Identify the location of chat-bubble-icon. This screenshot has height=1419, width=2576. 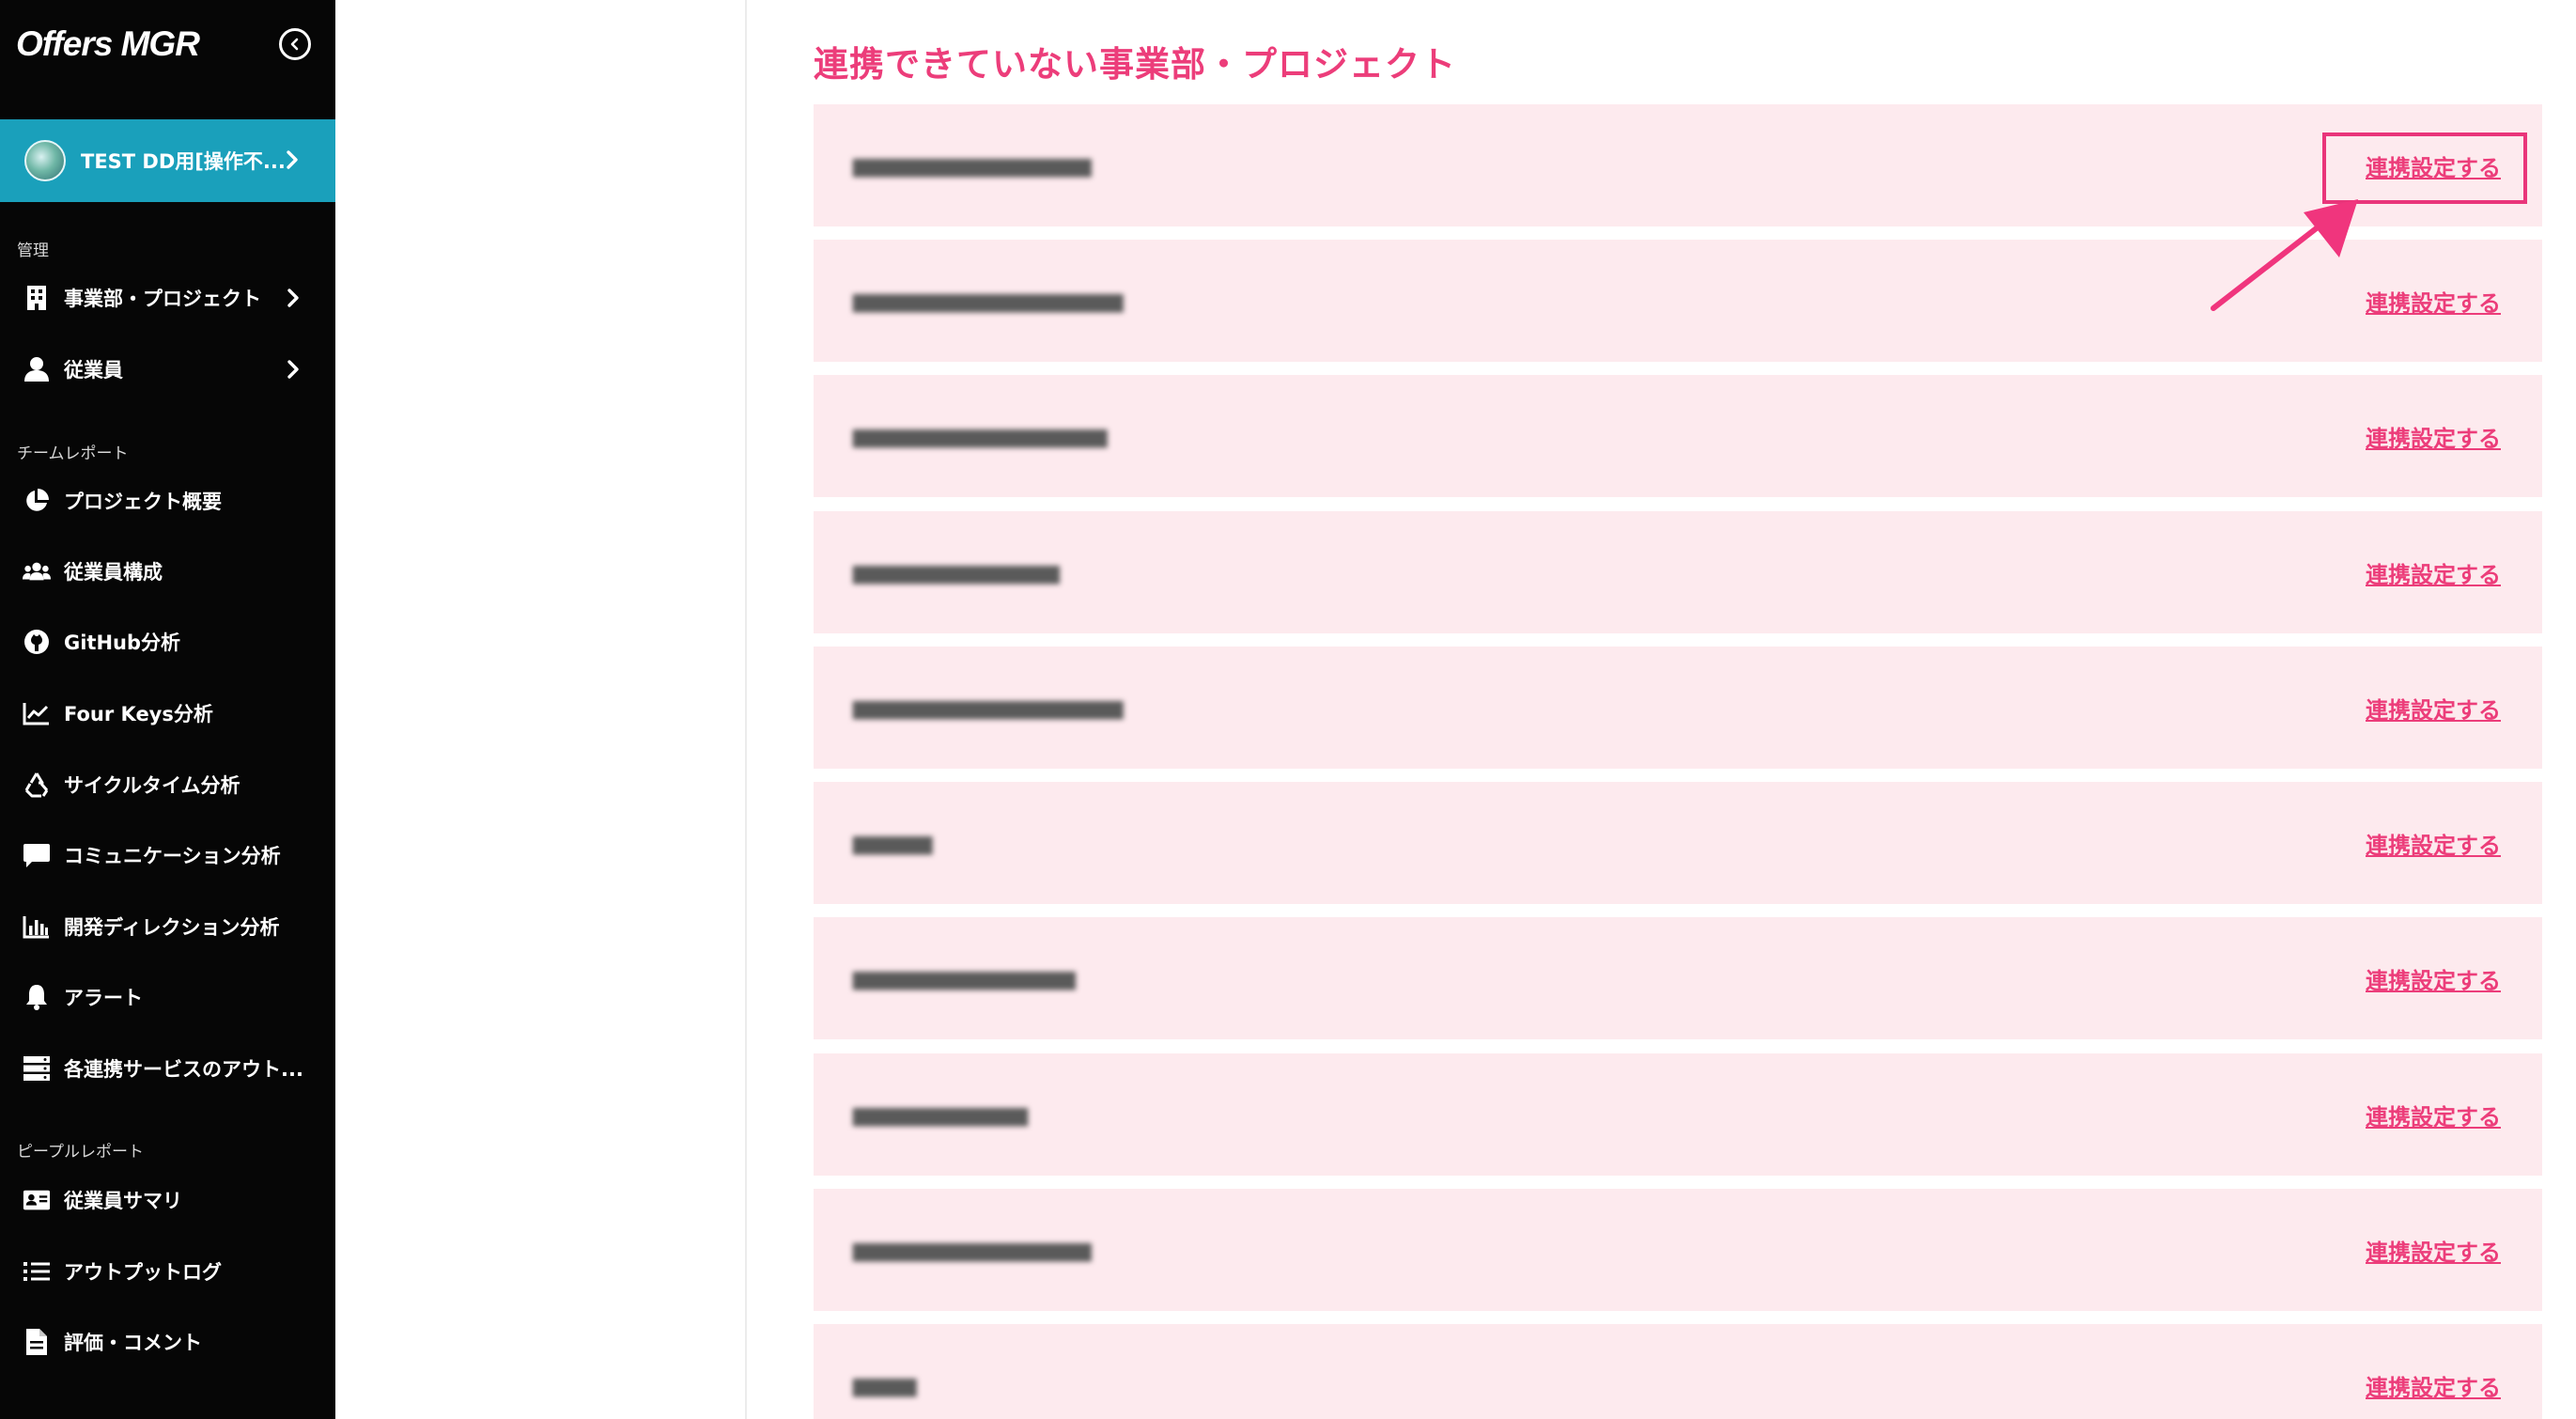
(37, 855).